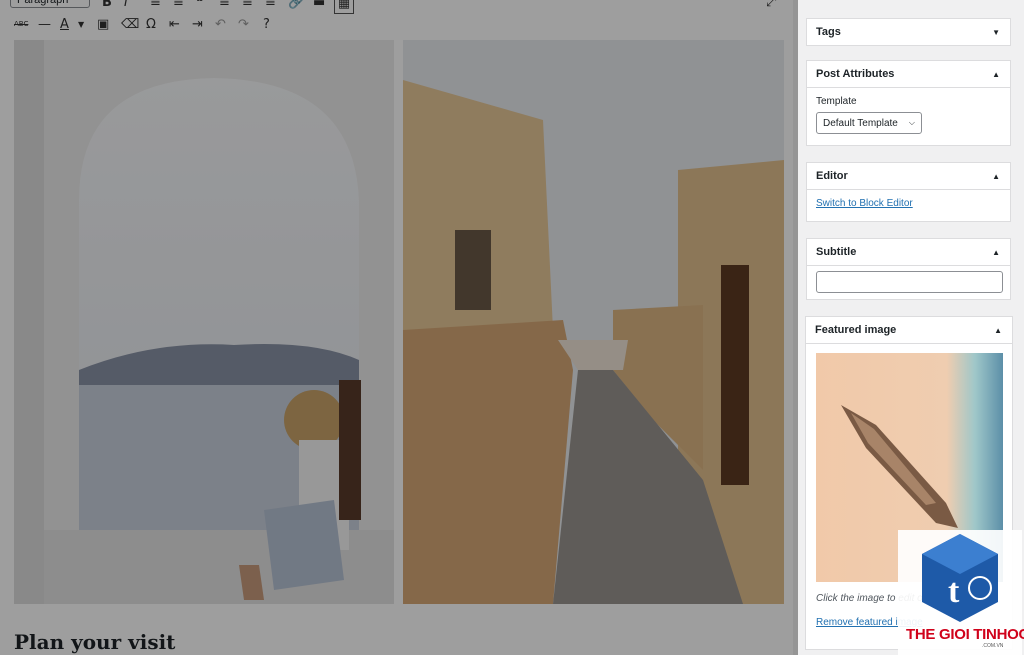 This screenshot has height=655, width=1024. Describe the element at coordinates (864, 203) in the screenshot. I see `switch-to-block-editor-link: Switch to Block Editor` at that location.